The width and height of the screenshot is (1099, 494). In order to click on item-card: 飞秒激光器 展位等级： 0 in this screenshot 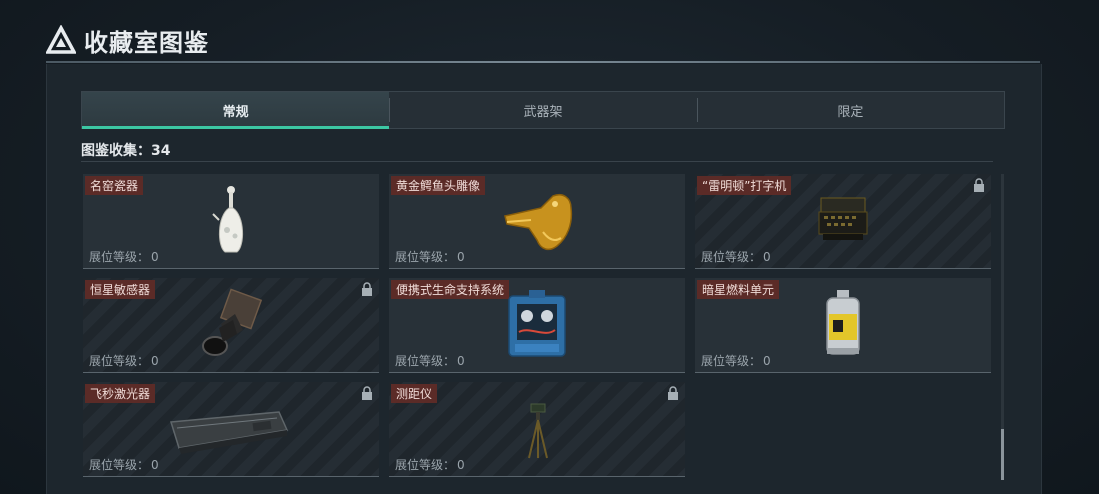, I will do `click(231, 429)`.